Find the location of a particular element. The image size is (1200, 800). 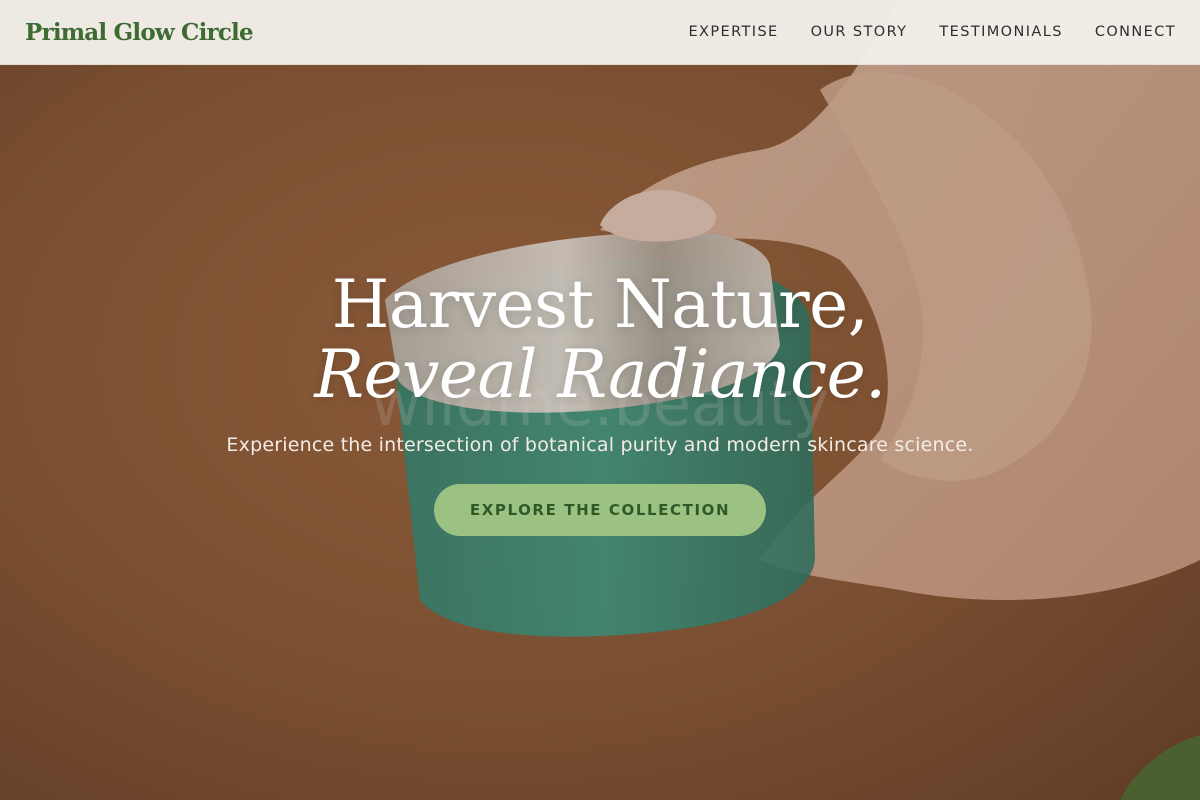

nav-link-our-story: OUR STORY is located at coordinates (859, 32).